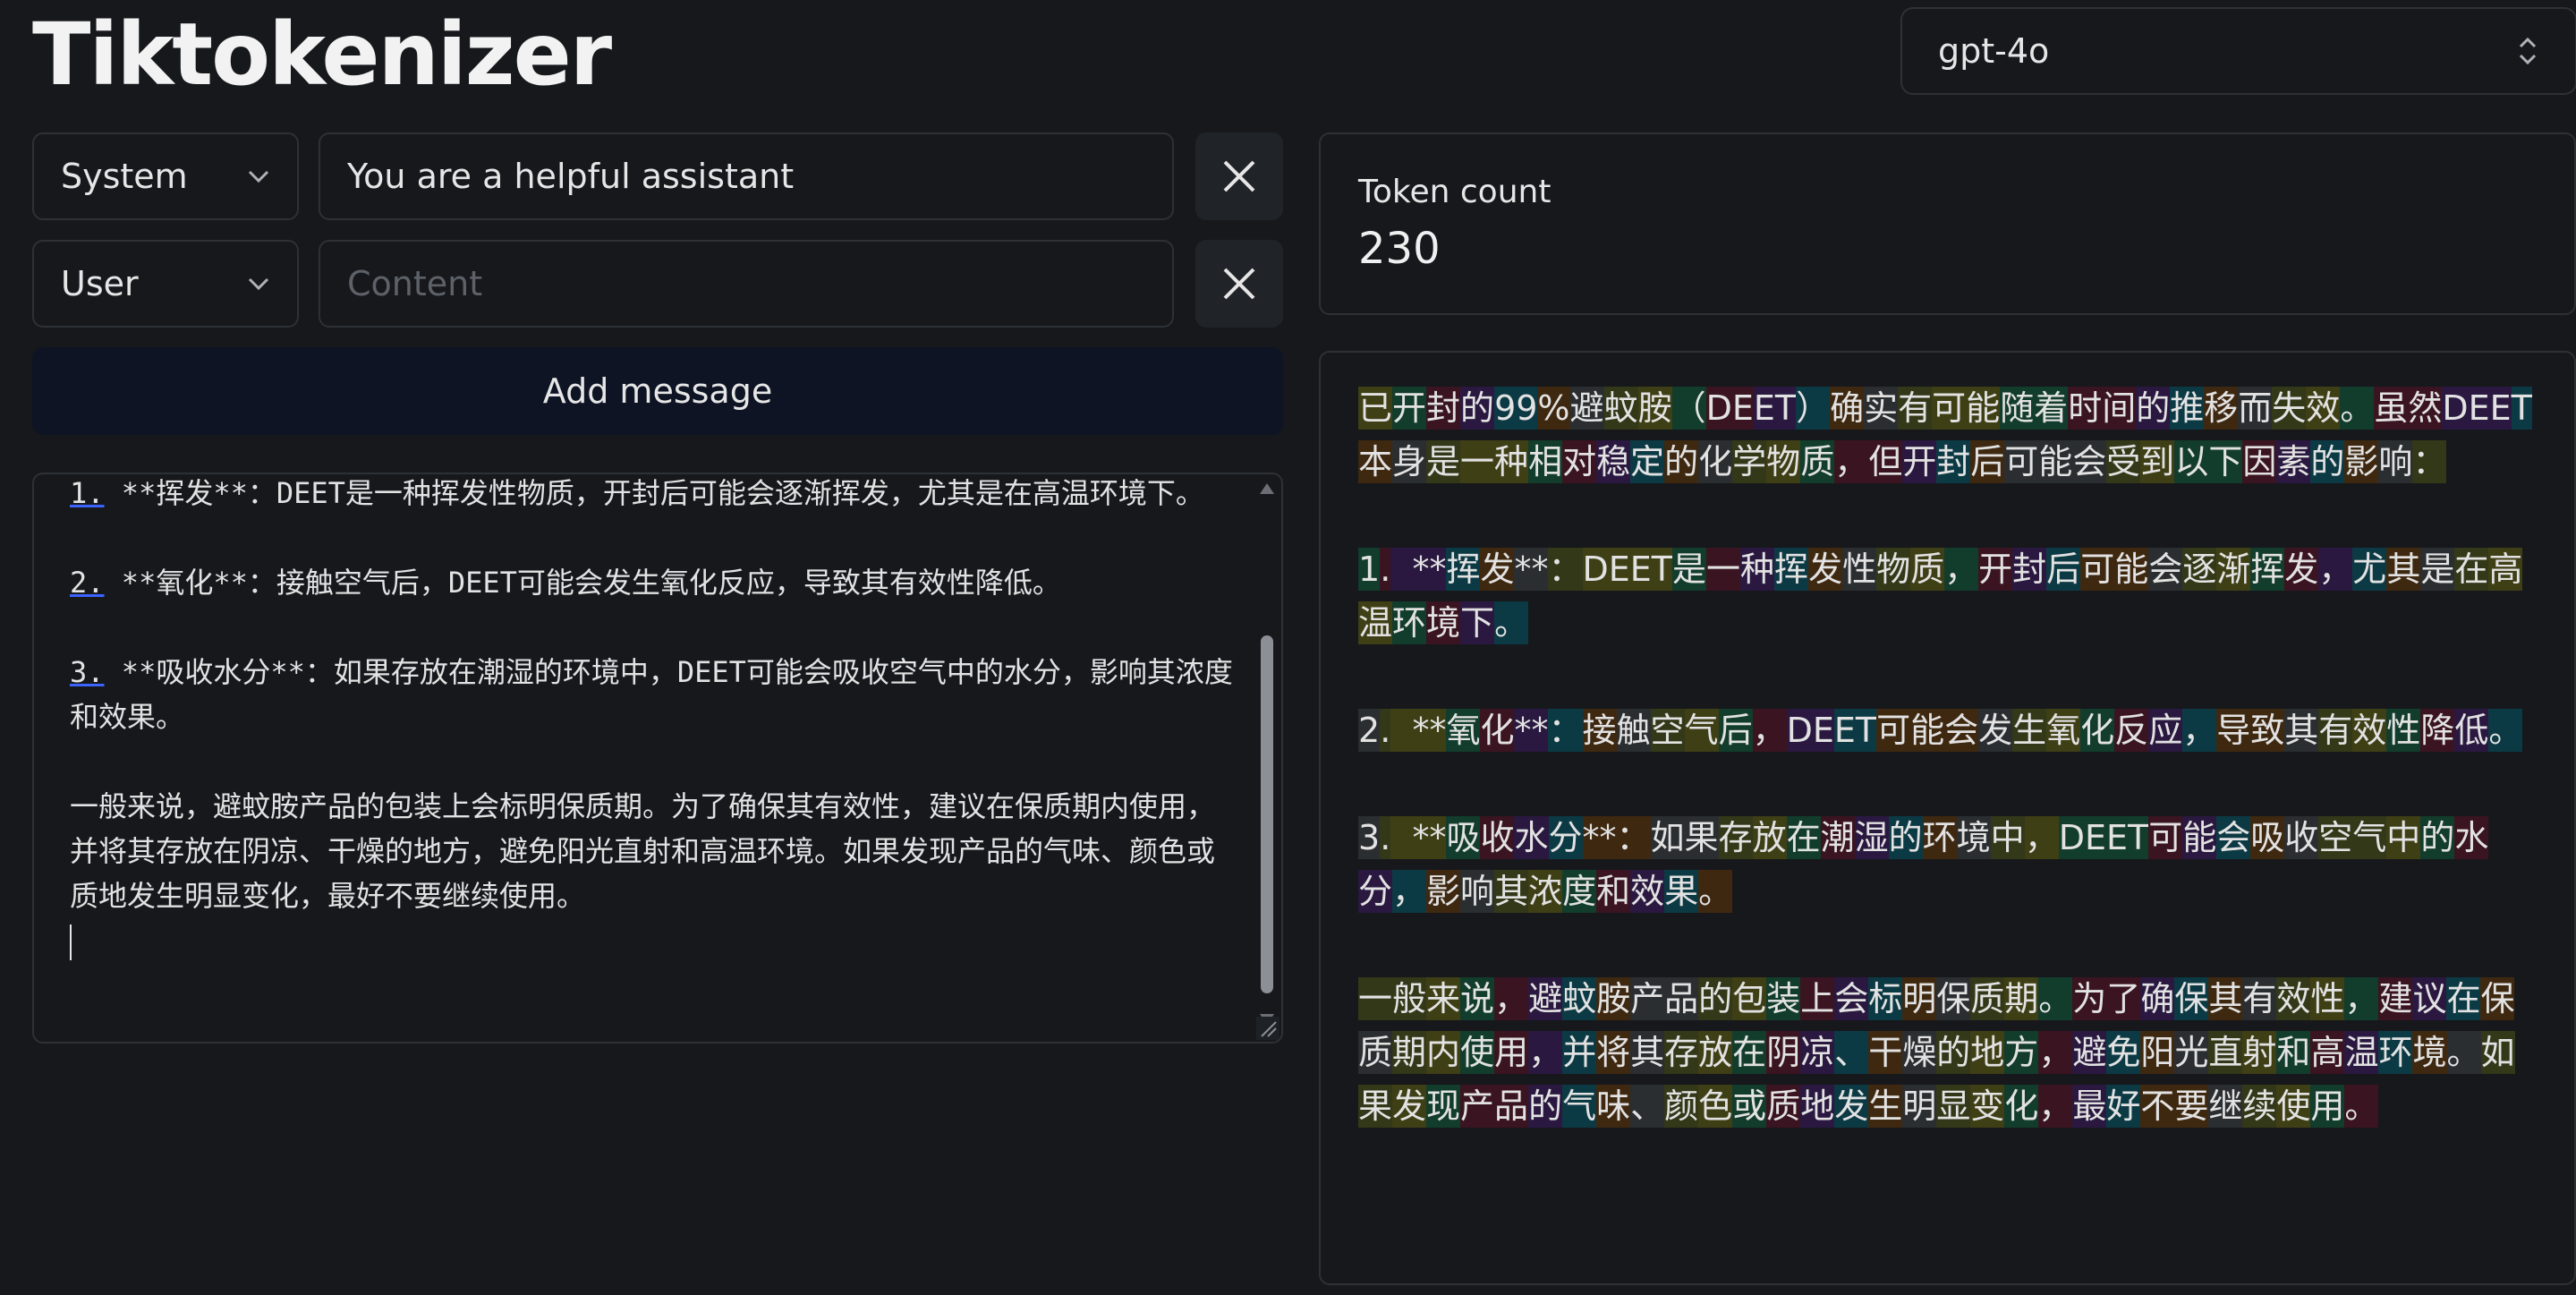 The image size is (2576, 1295). Describe the element at coordinates (1813, 408) in the screenshot. I see `token: ）` at that location.